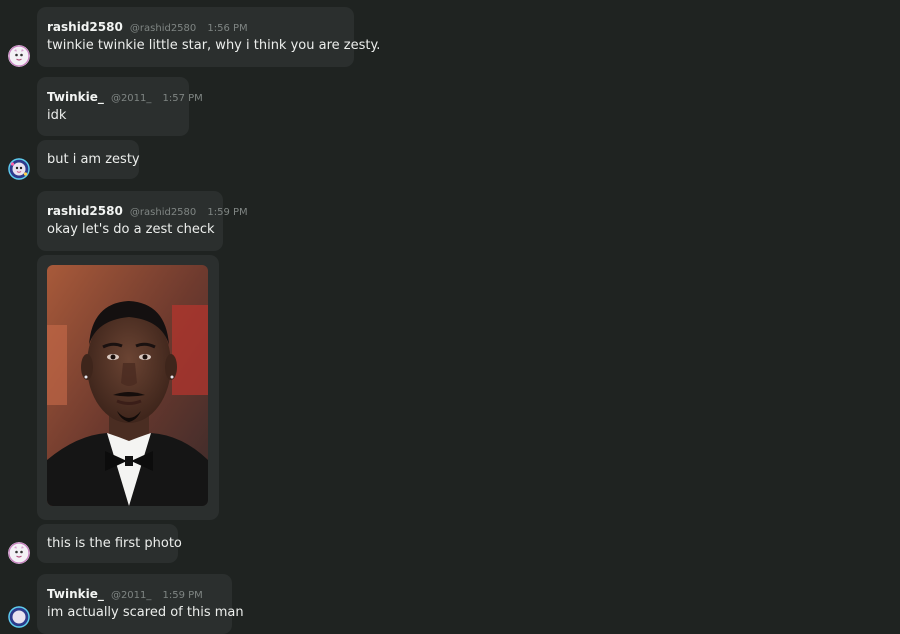 The image size is (900, 634). I want to click on message-header: Twinkie_ @2011_ 1:57 PM, so click(125, 97).